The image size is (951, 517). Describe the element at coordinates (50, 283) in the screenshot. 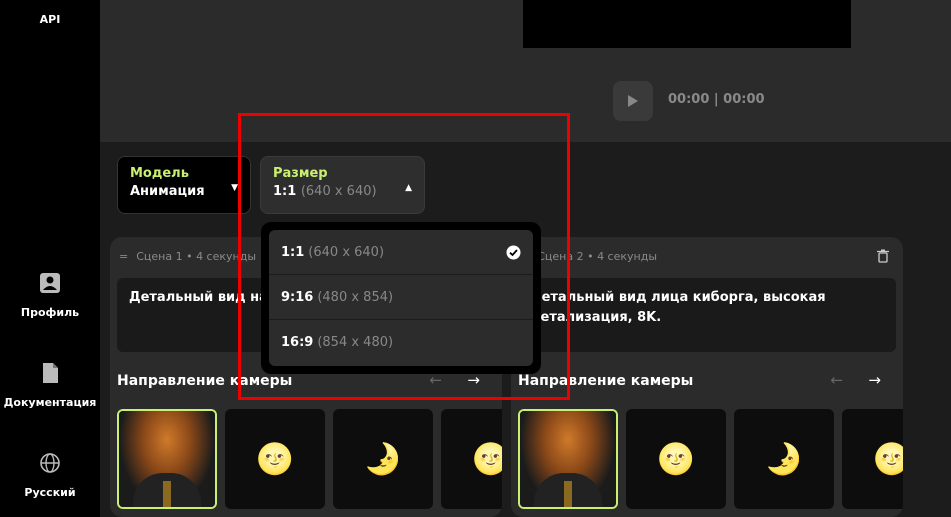

I see `profile-icon` at that location.